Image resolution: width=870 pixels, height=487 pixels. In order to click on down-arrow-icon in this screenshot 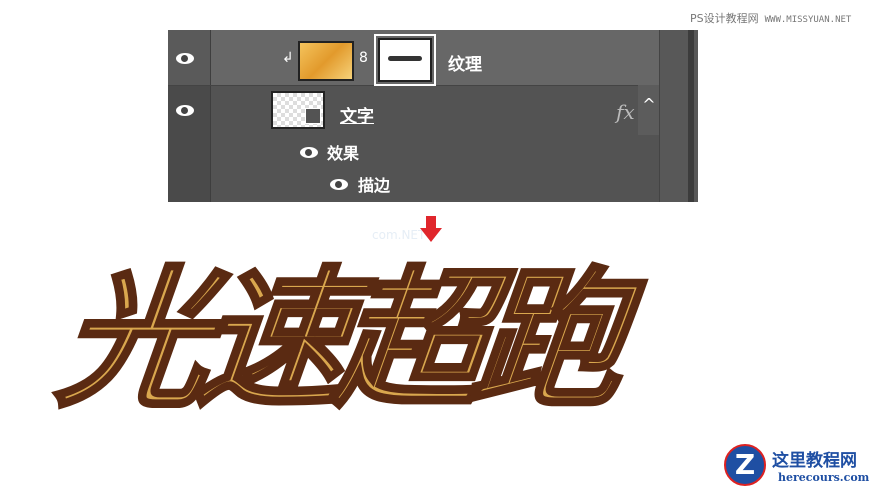, I will do `click(431, 229)`.